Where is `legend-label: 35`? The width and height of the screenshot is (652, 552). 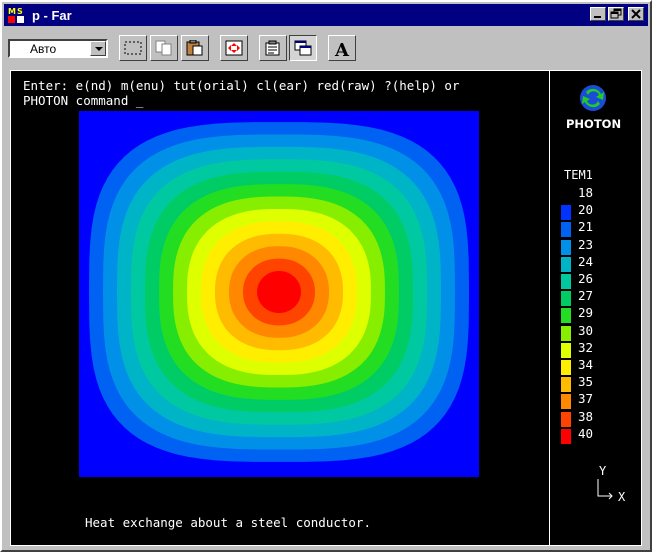
legend-label: 35 is located at coordinates (586, 382).